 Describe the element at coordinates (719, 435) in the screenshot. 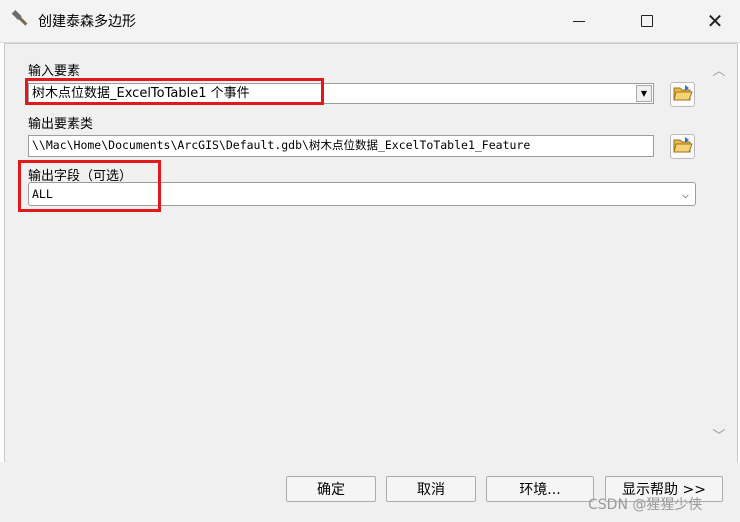

I see `scroll-down-icon: ﹀` at that location.